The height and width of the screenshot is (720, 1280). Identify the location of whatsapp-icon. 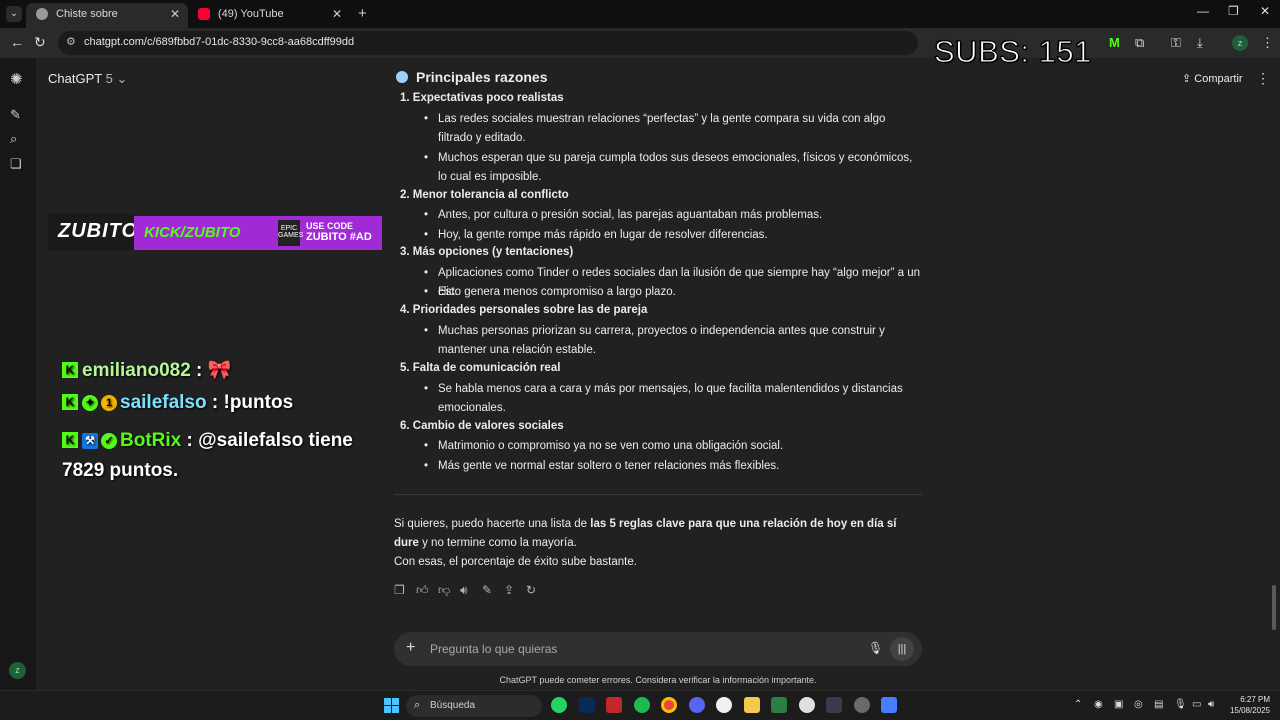
(559, 705).